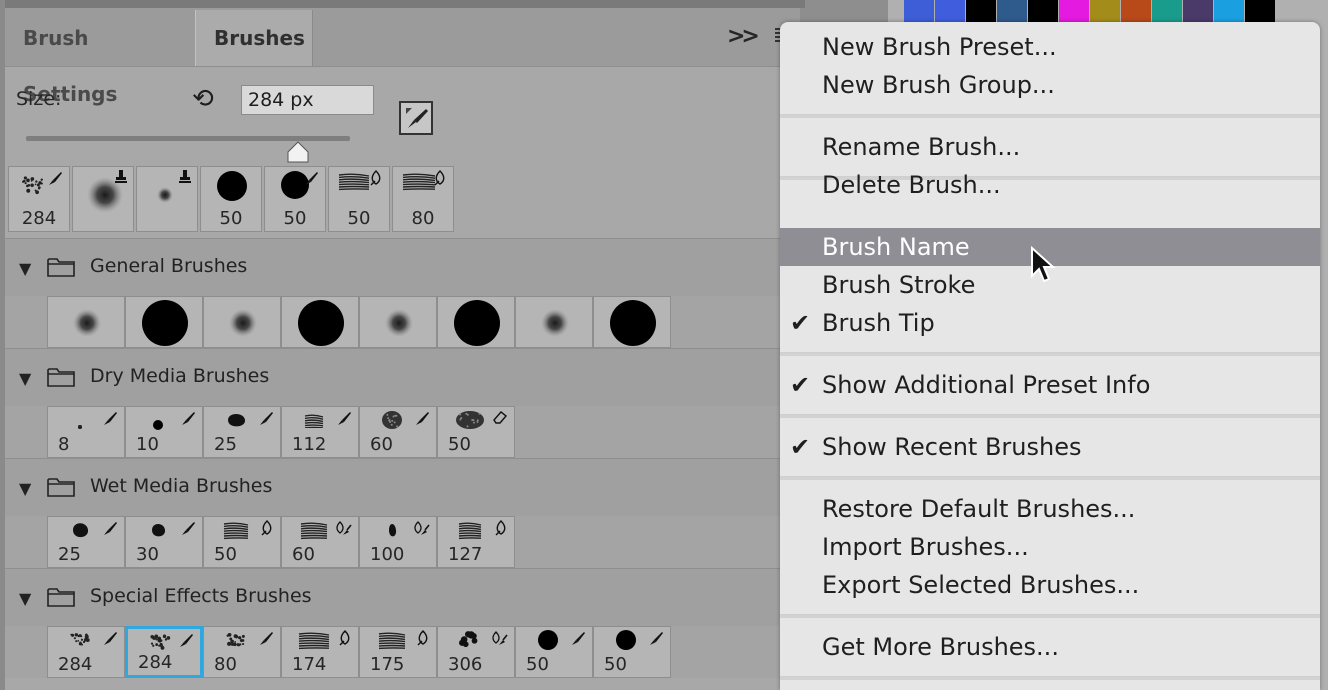  Describe the element at coordinates (242, 652) in the screenshot. I see `brush-preset-item: 80` at that location.